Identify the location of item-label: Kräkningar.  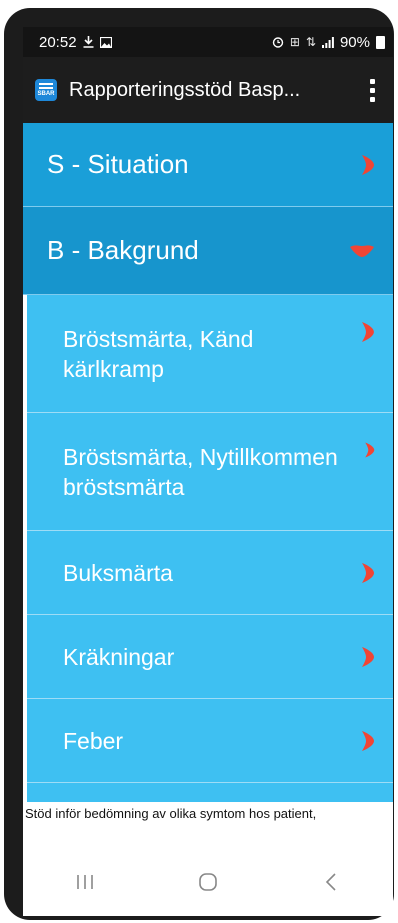
(119, 656).